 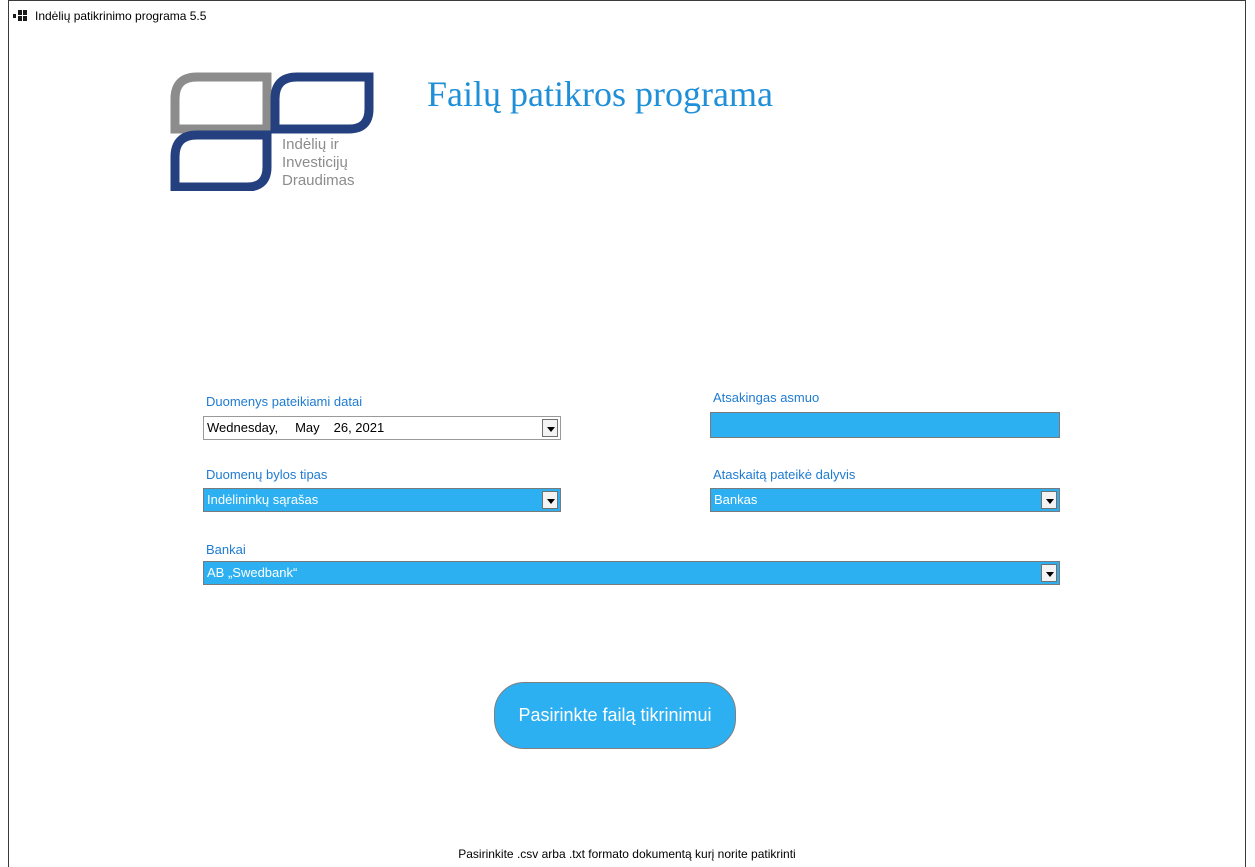 What do you see at coordinates (631, 573) in the screenshot?
I see `banks-select: AB „Swedbank“` at bounding box center [631, 573].